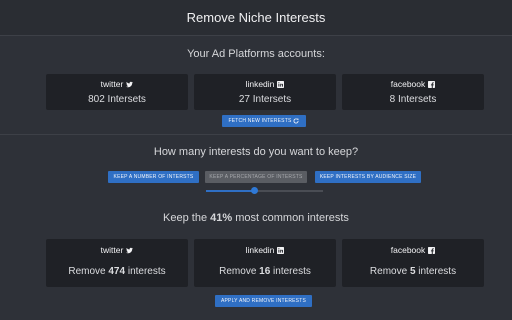  What do you see at coordinates (260, 84) in the screenshot?
I see `account-network-label: linkedin` at bounding box center [260, 84].